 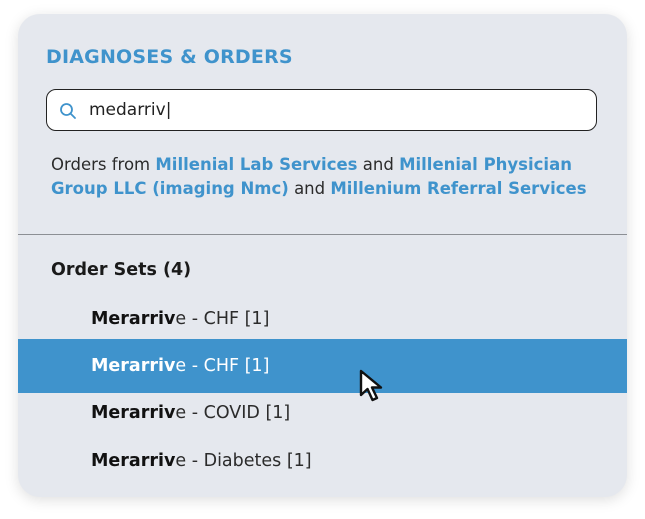 I want to click on divider, so click(x=322, y=234).